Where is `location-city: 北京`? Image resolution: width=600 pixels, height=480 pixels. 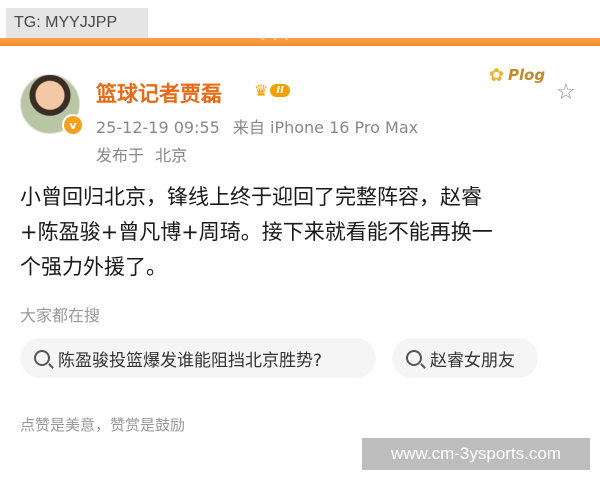
location-city: 北京 is located at coordinates (171, 155).